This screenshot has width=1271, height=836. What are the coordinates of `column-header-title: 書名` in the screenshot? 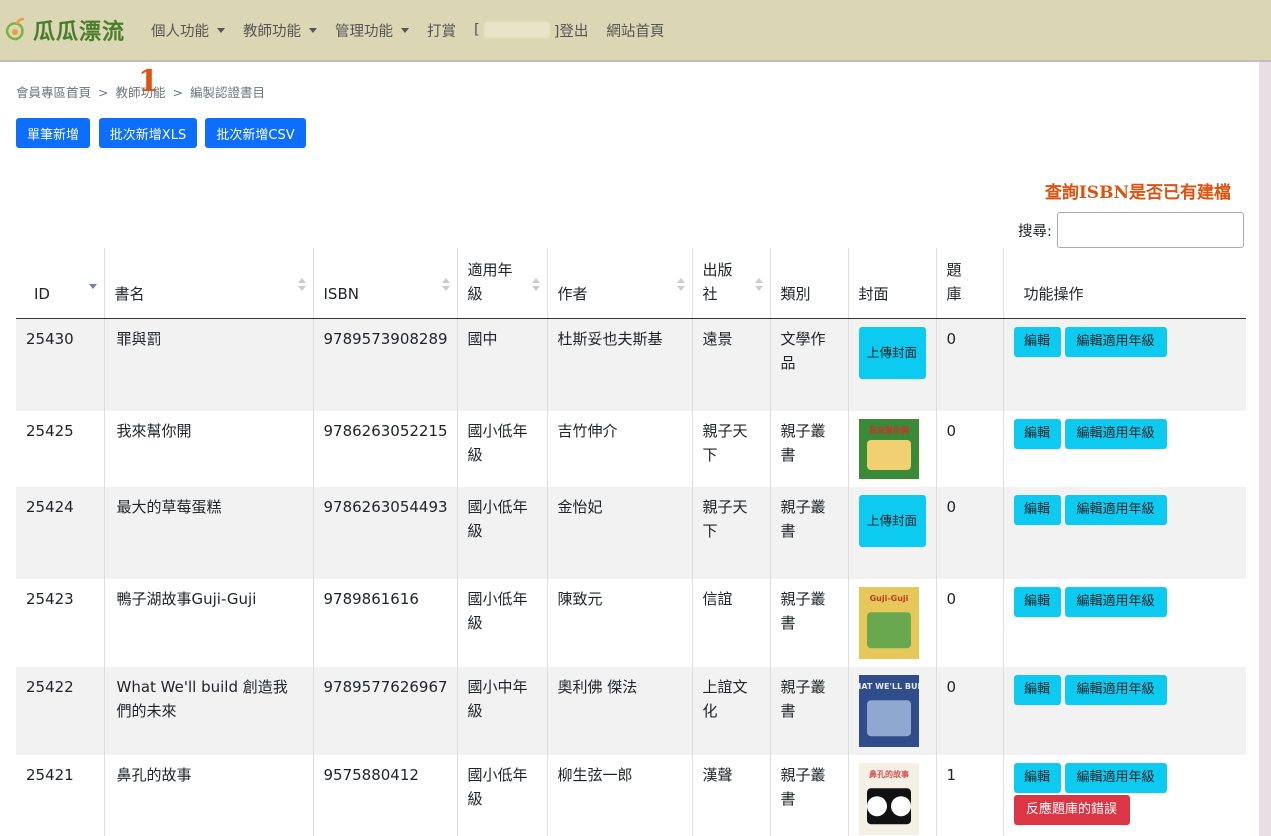 It's located at (208, 283).